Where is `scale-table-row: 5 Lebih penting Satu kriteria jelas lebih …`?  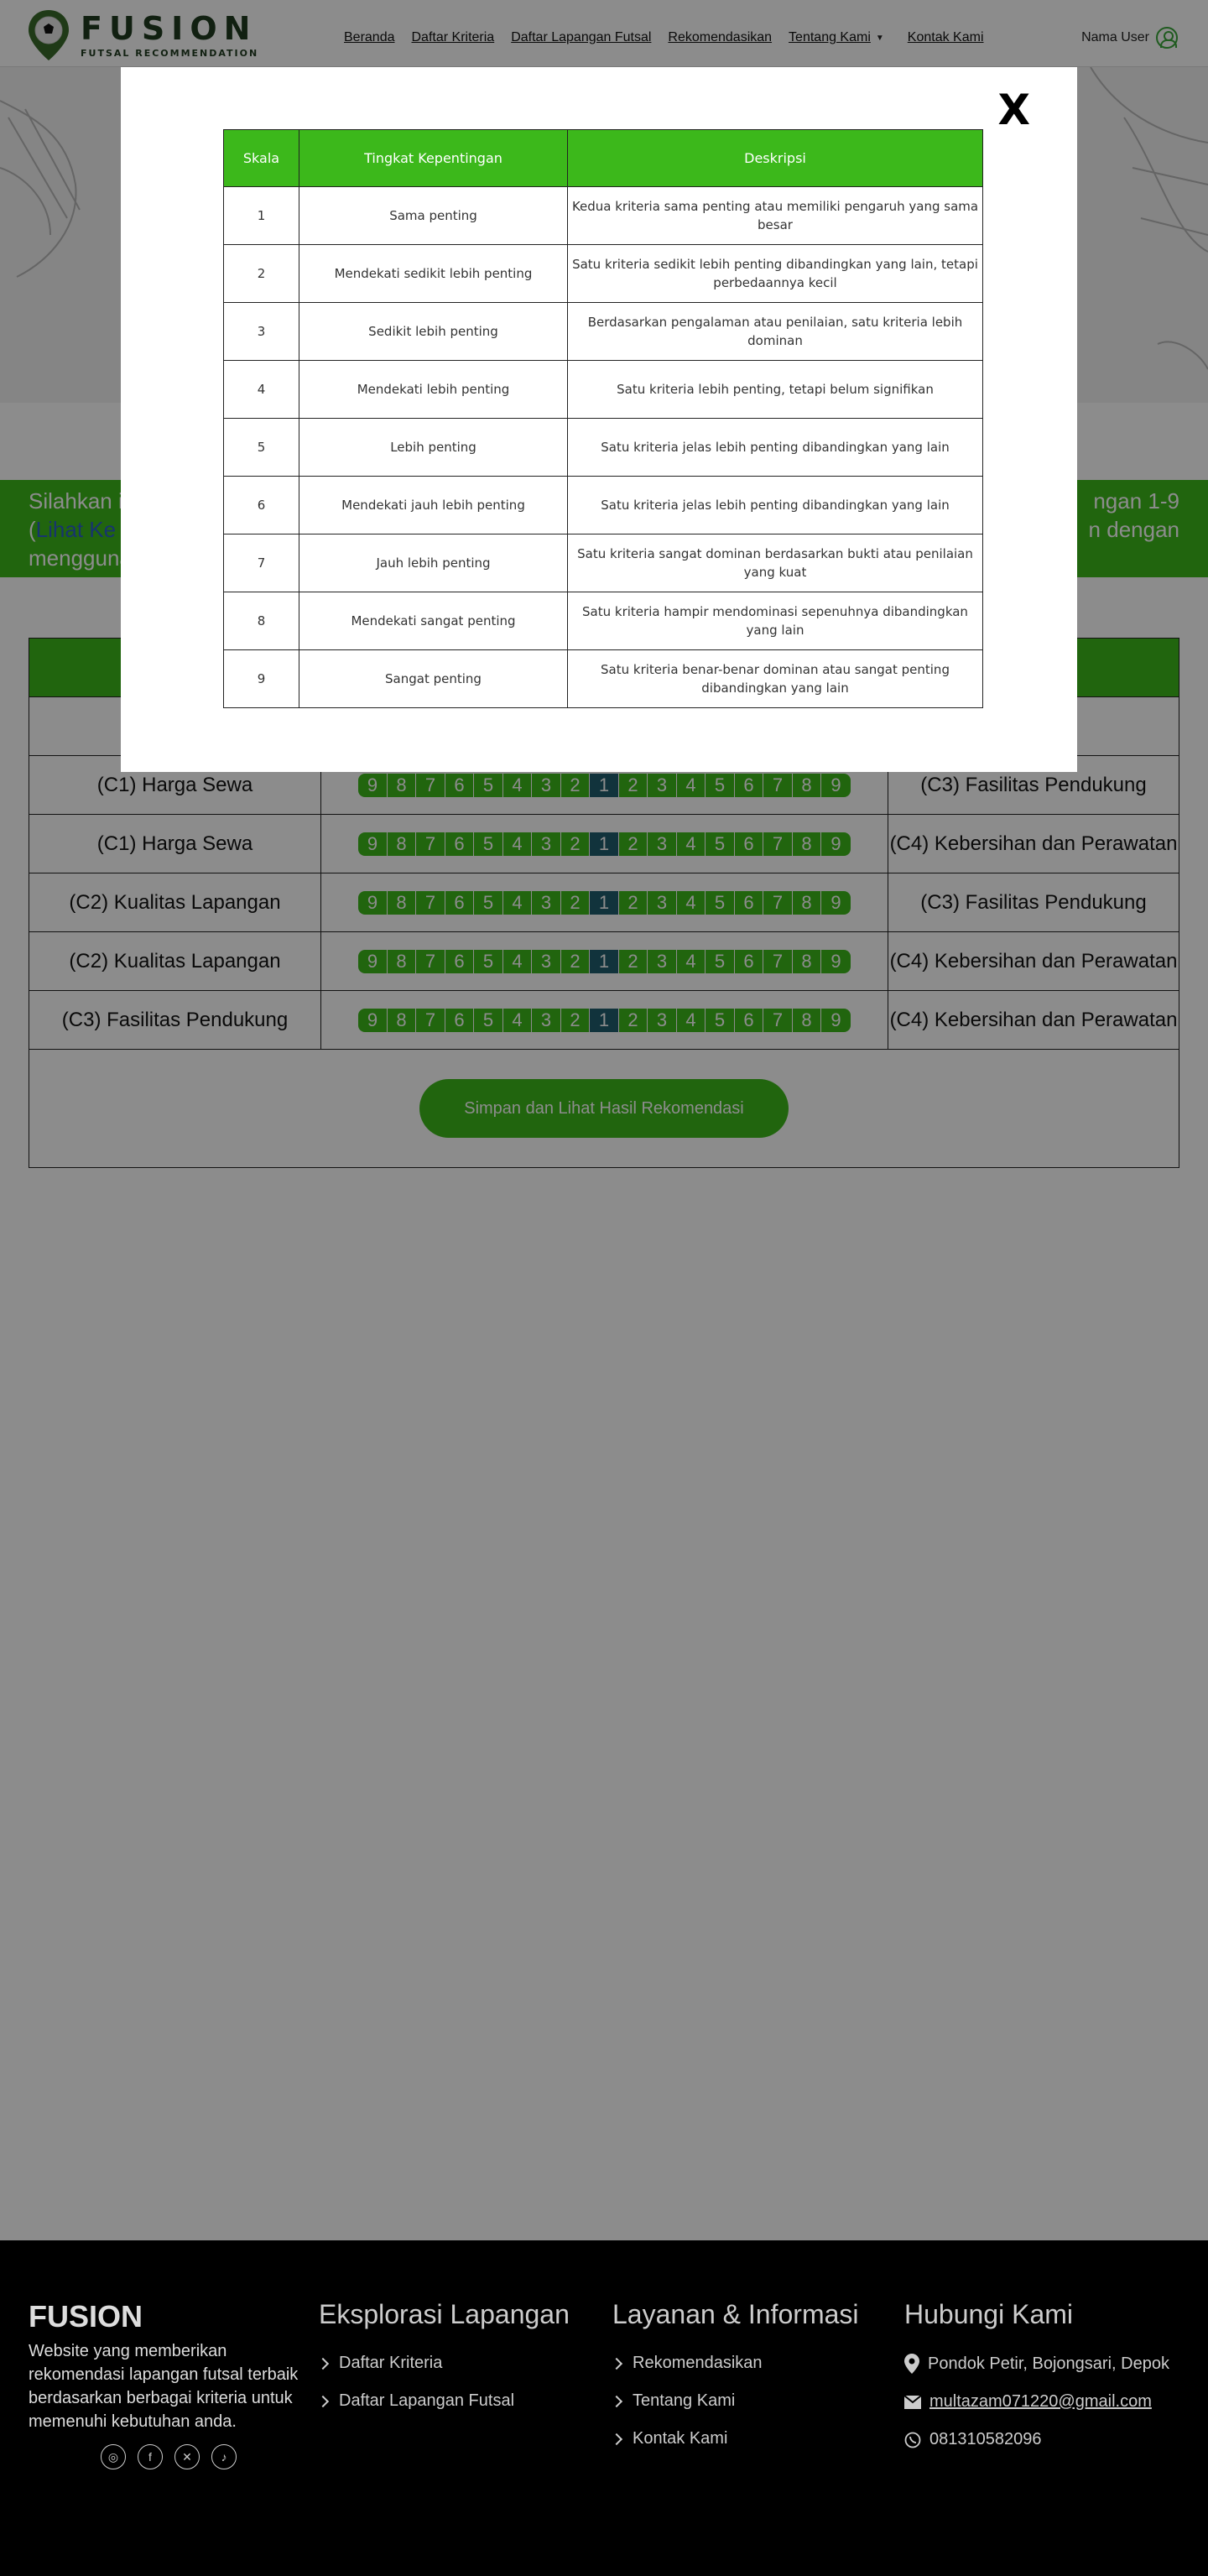
scale-table-row: 5 Lebih penting Satu kriteria jelas lebih … is located at coordinates (603, 447).